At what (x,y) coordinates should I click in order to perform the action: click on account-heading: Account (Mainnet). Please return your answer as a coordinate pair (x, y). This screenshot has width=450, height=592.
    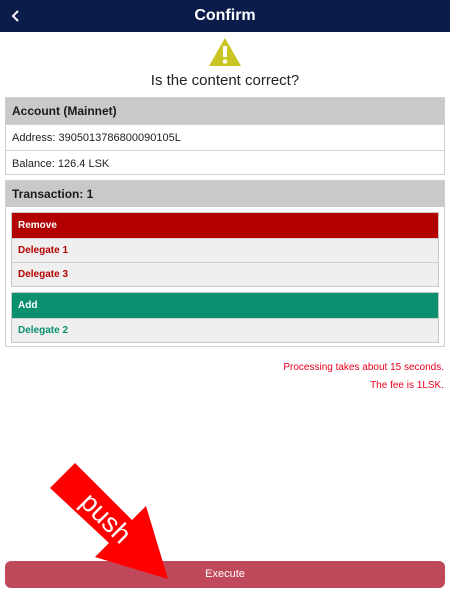
    Looking at the image, I should click on (225, 111).